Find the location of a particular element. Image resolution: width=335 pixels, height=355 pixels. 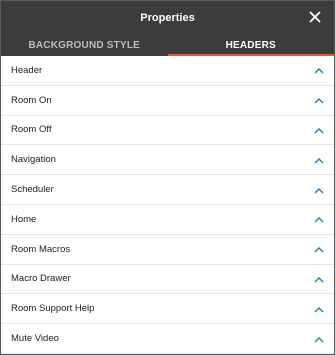

tab-label: HEADERS is located at coordinates (250, 45).